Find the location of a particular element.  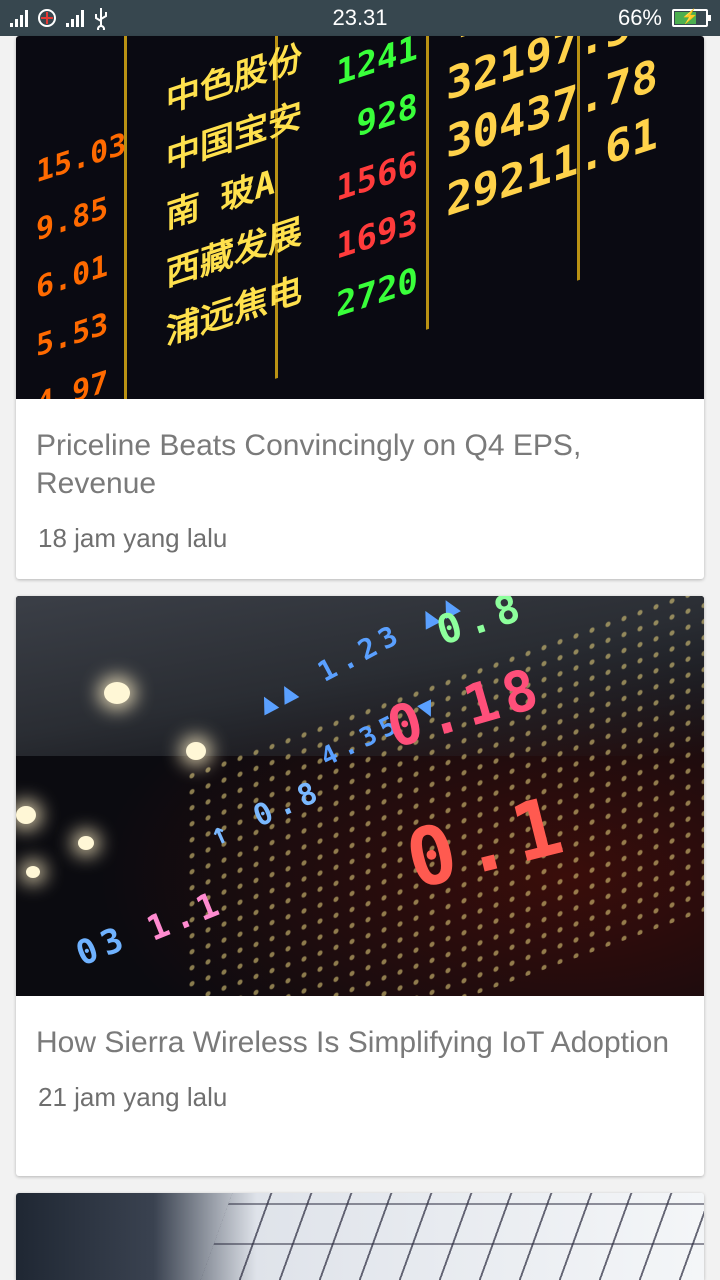

article-card is located at coordinates (360, 1236).